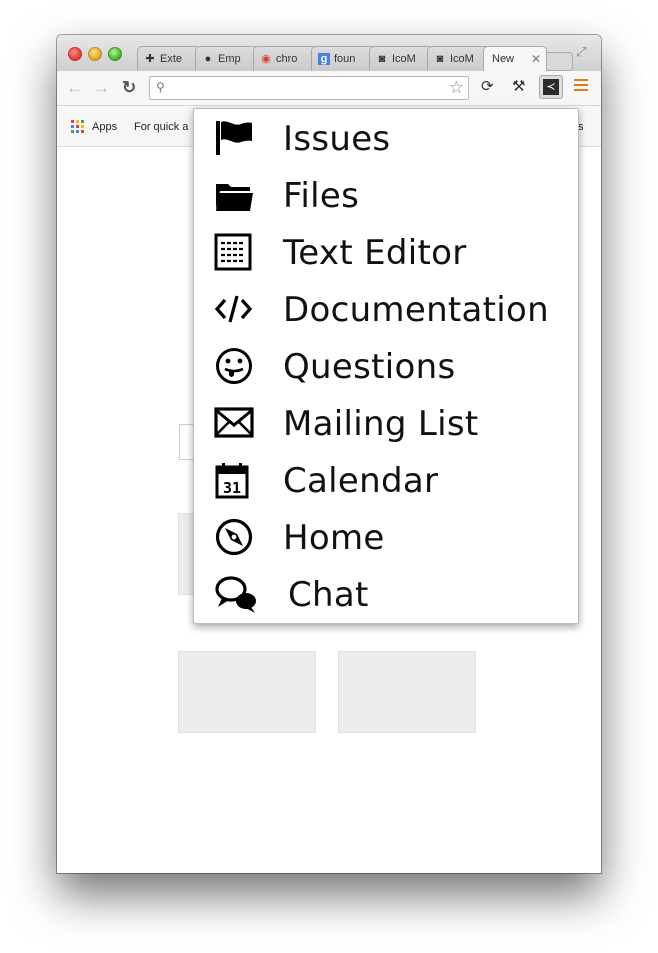 This screenshot has width=658, height=953. What do you see at coordinates (324, 59) in the screenshot?
I see `google-icon: g` at bounding box center [324, 59].